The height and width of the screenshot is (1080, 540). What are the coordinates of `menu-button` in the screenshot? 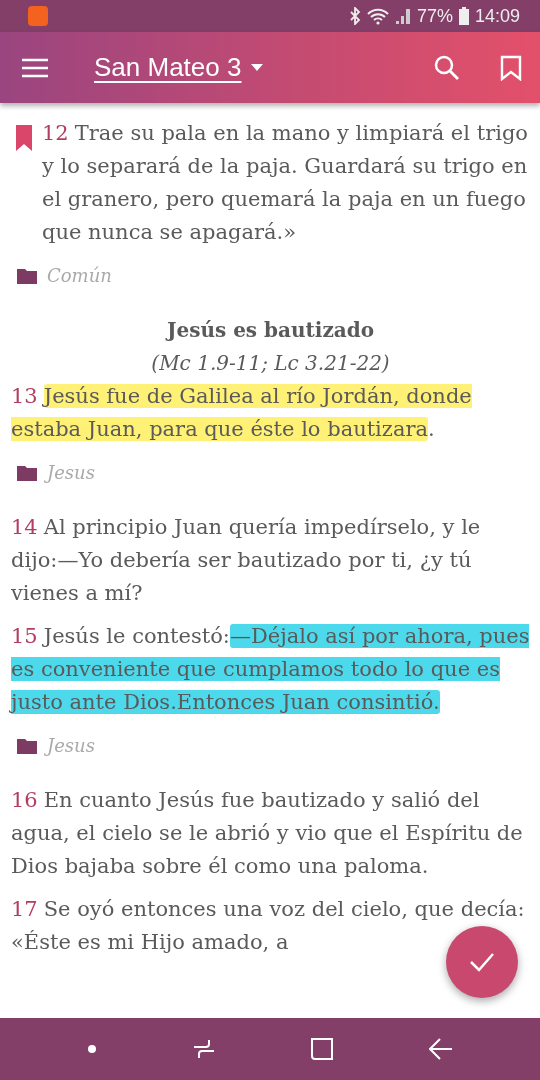 It's located at (35, 67).